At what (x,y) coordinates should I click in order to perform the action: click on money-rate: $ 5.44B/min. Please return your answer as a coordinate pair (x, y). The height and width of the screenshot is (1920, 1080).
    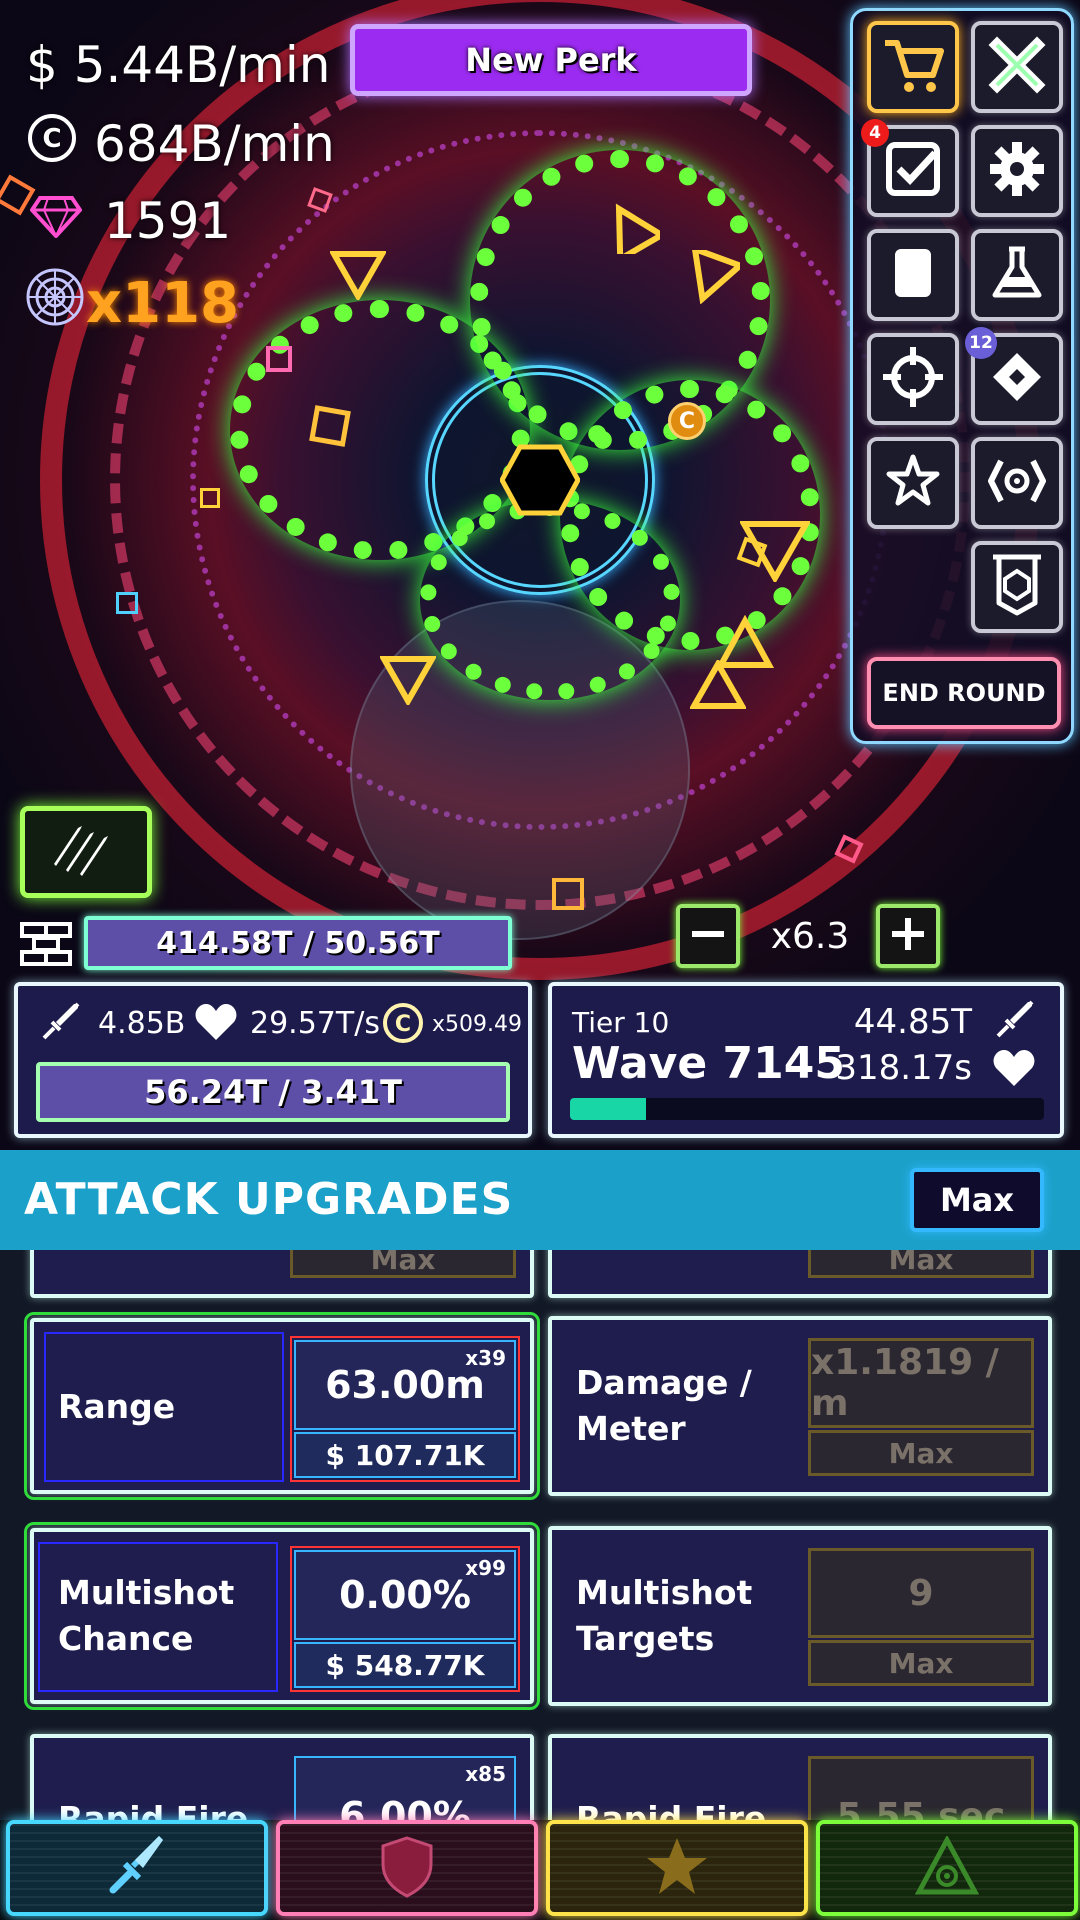
    Looking at the image, I should click on (178, 65).